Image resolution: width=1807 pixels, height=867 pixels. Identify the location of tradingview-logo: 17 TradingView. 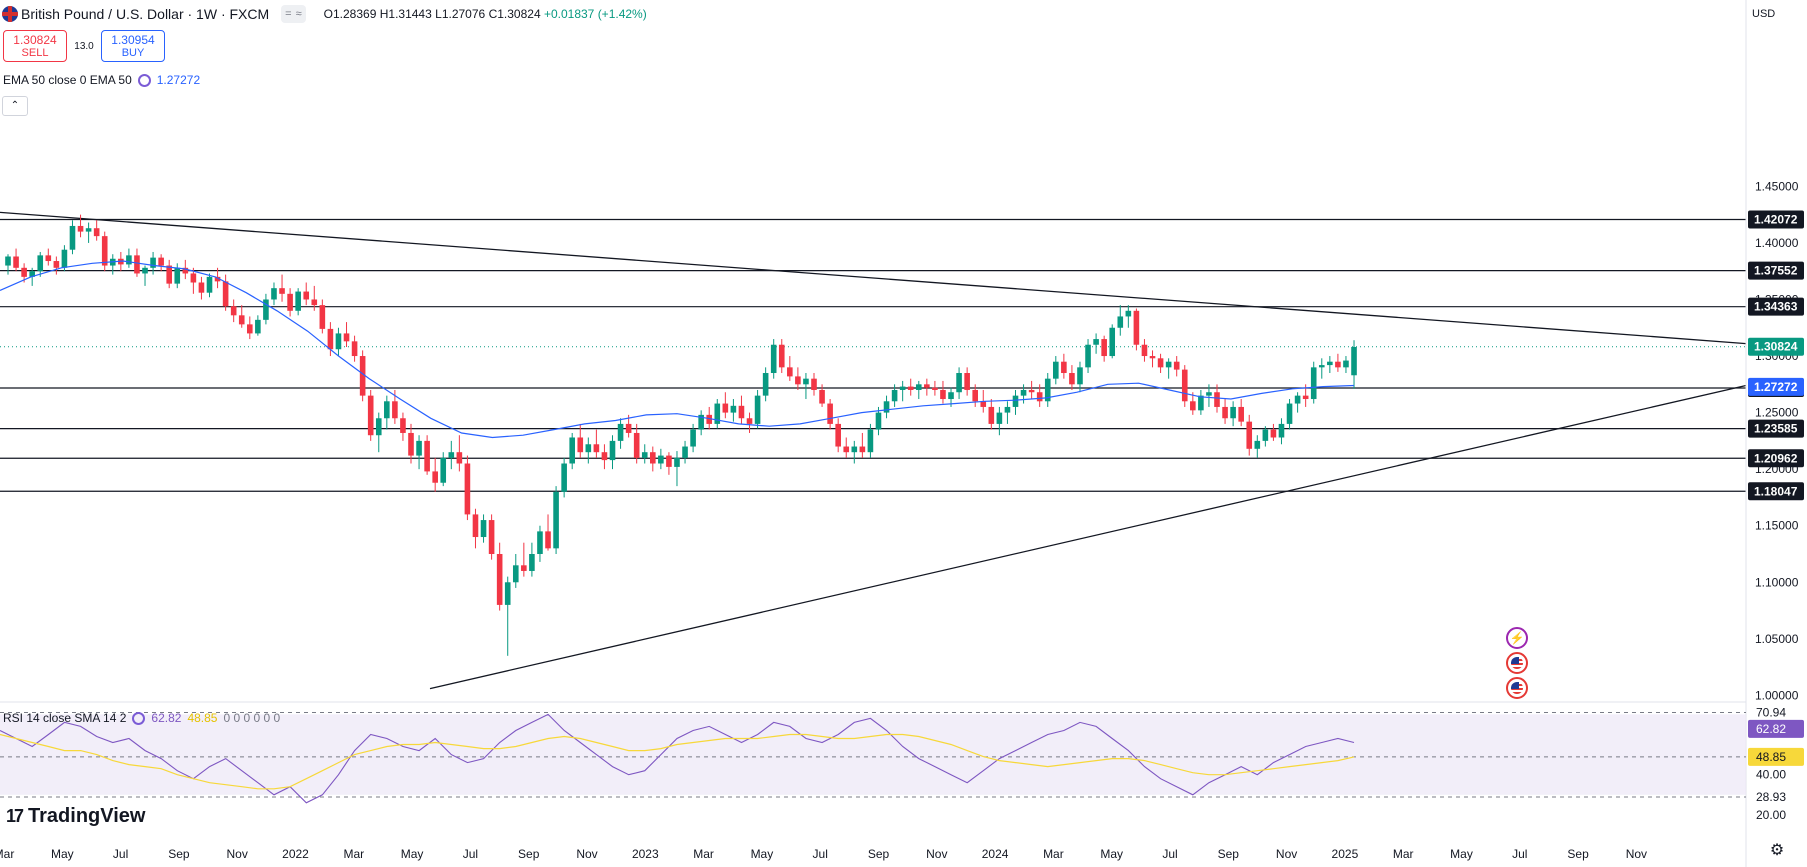
(75, 816).